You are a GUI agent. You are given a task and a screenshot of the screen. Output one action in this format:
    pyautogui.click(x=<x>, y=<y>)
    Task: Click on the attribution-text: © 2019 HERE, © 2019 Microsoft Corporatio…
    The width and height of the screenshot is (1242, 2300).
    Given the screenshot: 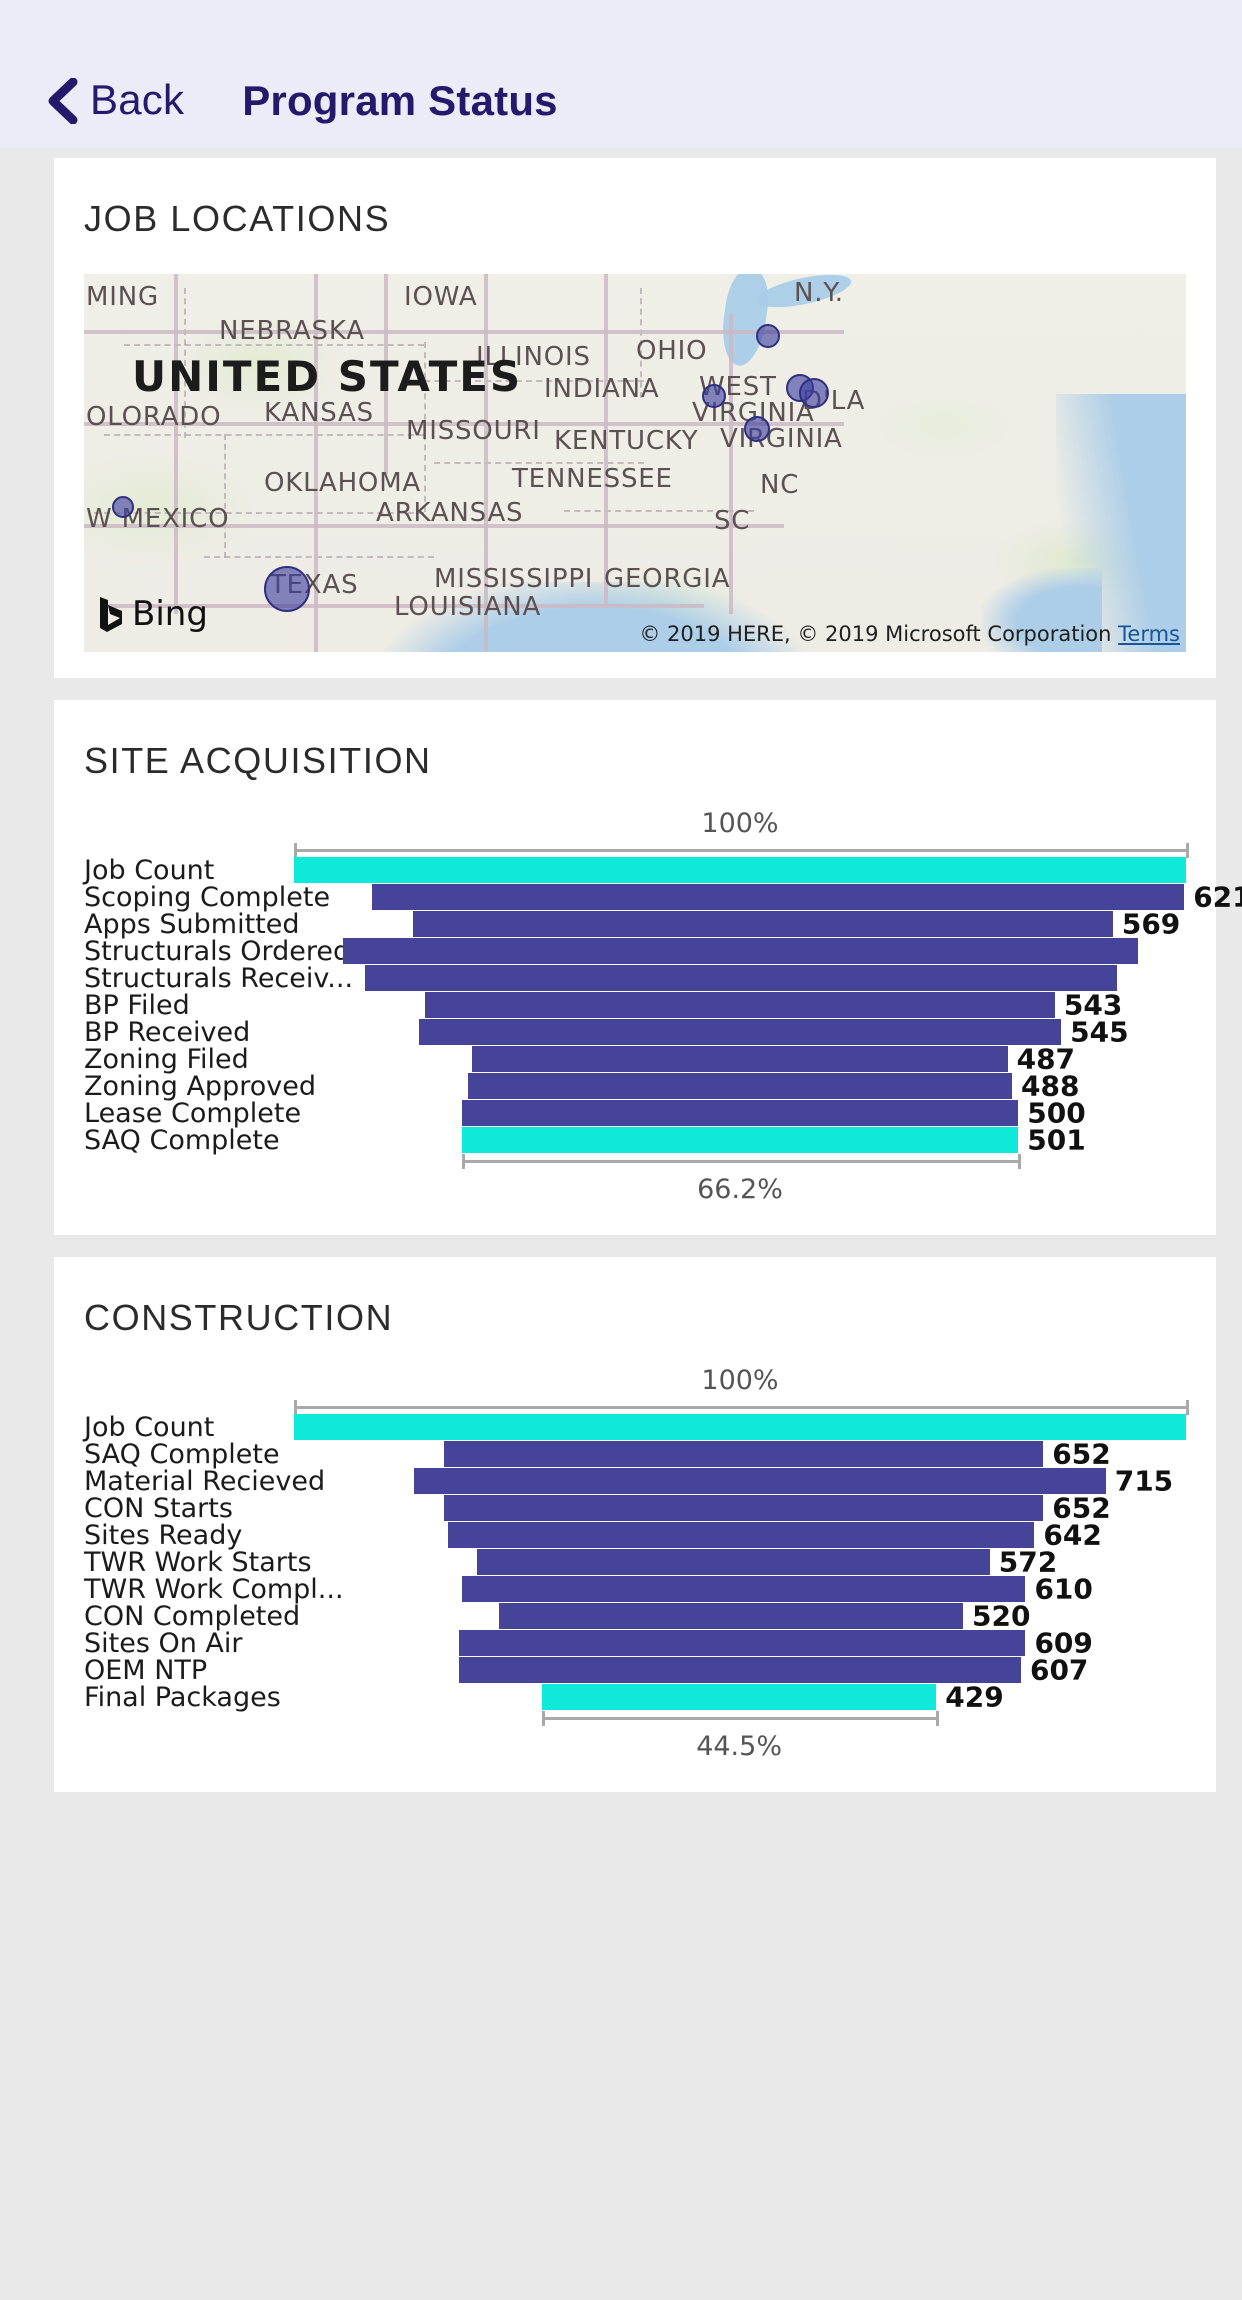 What is the action you would take?
    pyautogui.click(x=875, y=634)
    